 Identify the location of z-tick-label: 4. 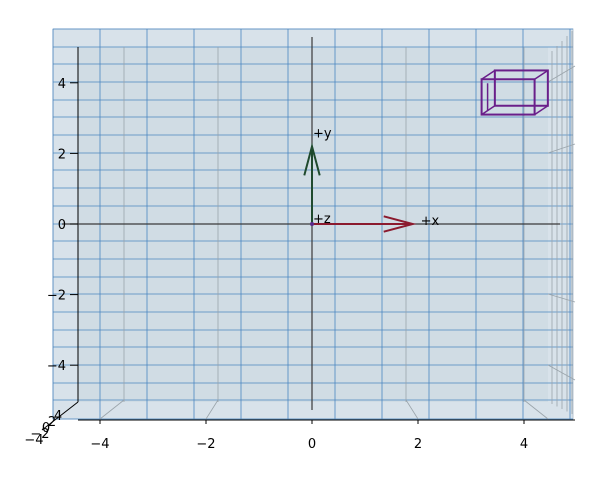
(58, 416).